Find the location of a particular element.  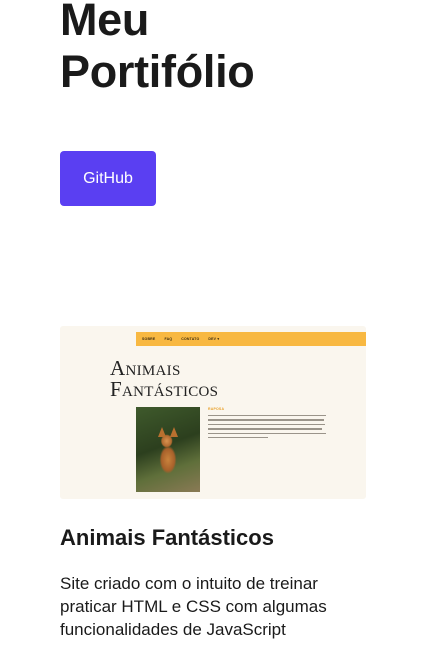

project-title: Animais Fantásticos is located at coordinates (167, 537).